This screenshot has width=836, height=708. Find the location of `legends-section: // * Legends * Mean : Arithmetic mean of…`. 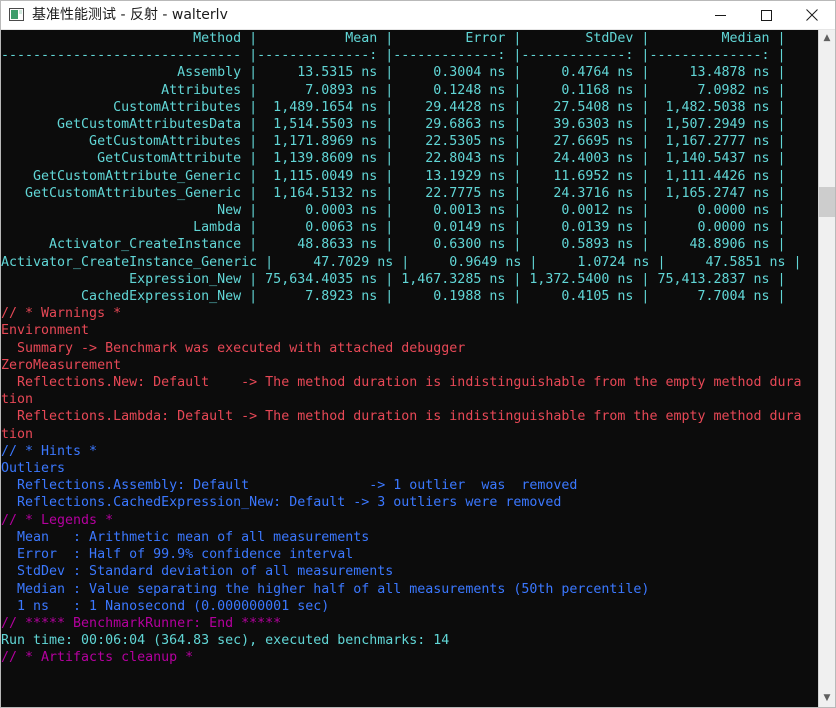

legends-section: // * Legends * Mean : Arithmetic mean of… is located at coordinates (325, 563).